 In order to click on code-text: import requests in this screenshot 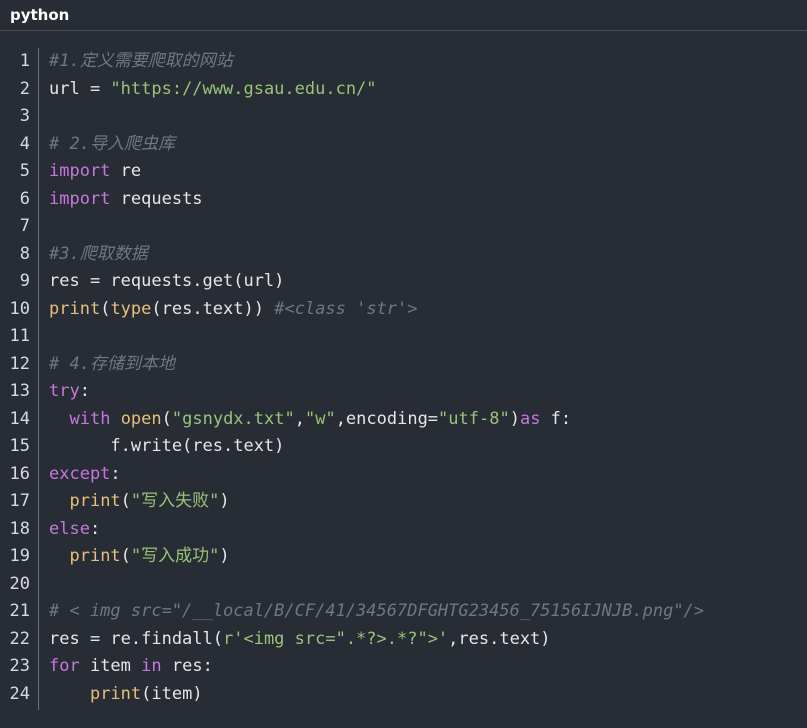, I will do `click(116, 200)`.